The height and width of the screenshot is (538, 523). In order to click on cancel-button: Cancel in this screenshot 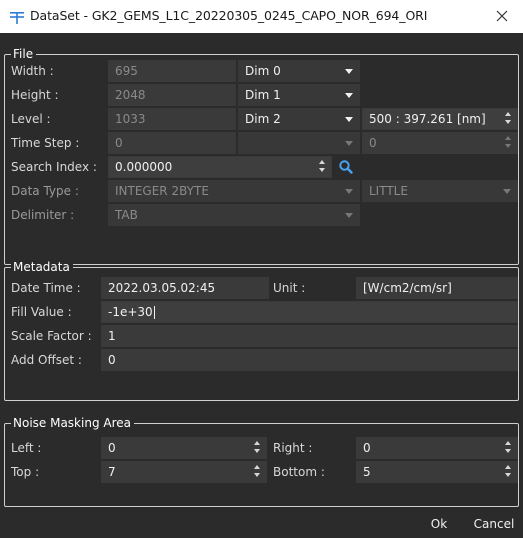, I will do `click(494, 524)`.